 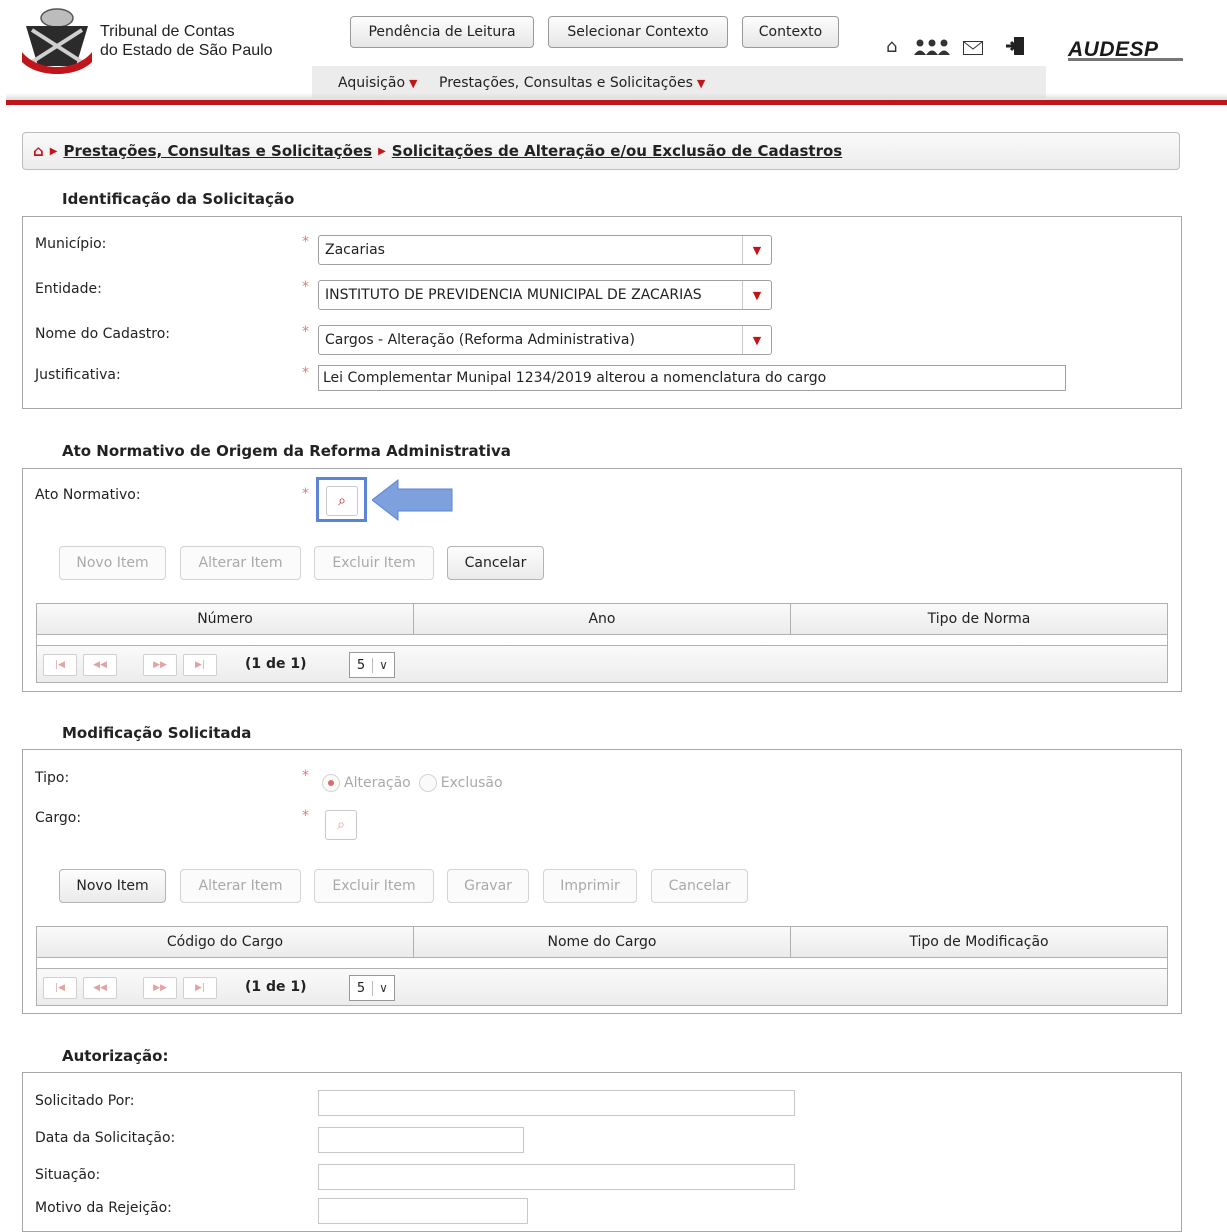 I want to click on breadcrumb-prestacoes: Prestações, Consultas e Solicitações, so click(x=217, y=151).